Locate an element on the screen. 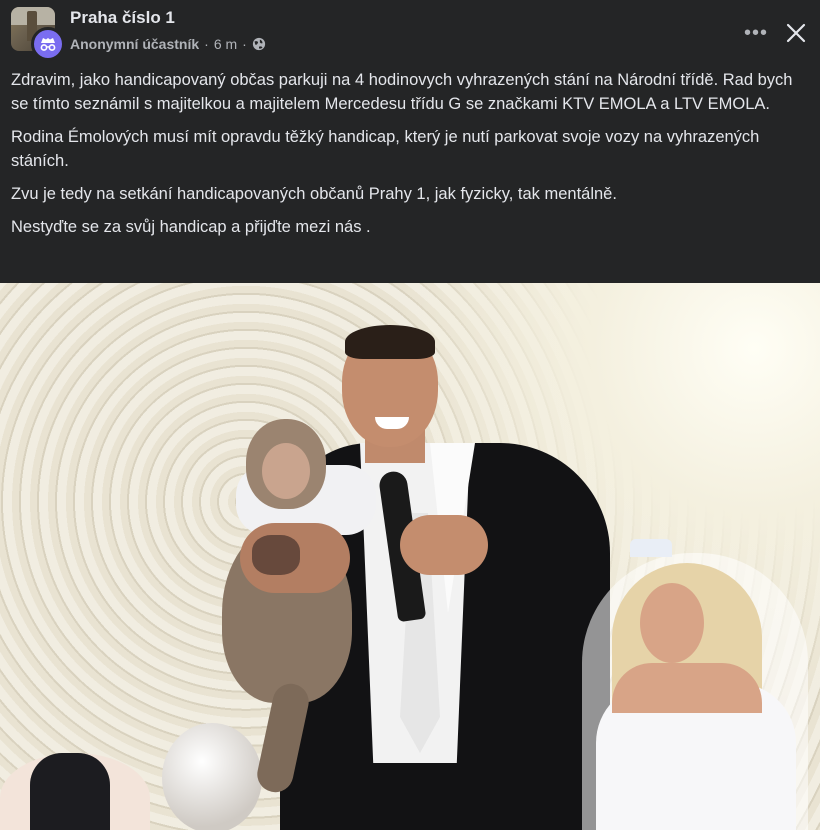  monkey-face is located at coordinates (286, 471).